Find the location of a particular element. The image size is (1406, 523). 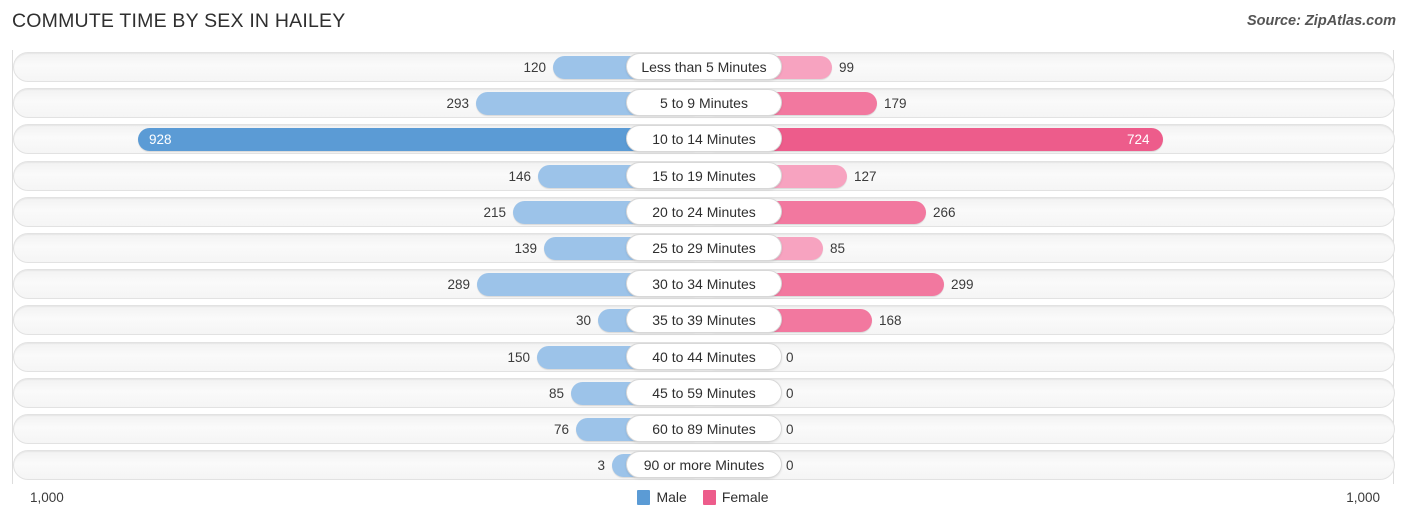

legend-item-male: Male is located at coordinates (662, 497).